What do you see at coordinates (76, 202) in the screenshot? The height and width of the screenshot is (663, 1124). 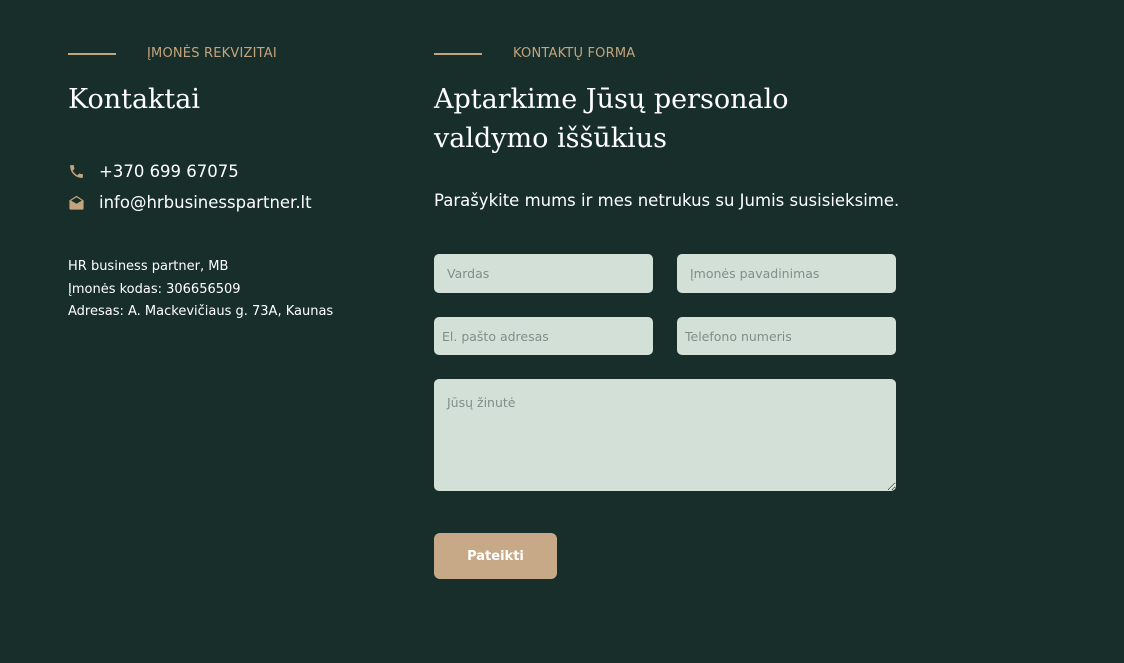 I see `envelope-open-icon` at bounding box center [76, 202].